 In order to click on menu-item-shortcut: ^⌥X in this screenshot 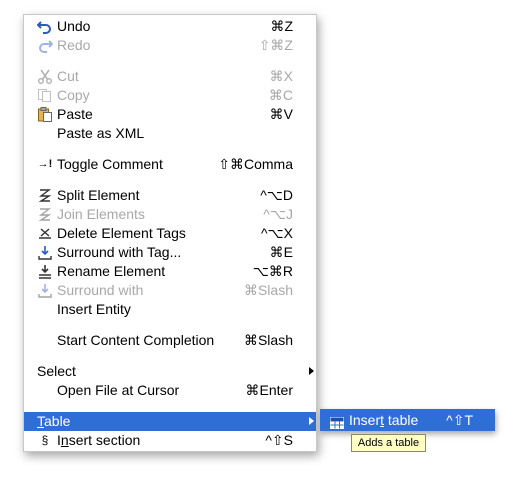, I will do `click(276, 233)`.